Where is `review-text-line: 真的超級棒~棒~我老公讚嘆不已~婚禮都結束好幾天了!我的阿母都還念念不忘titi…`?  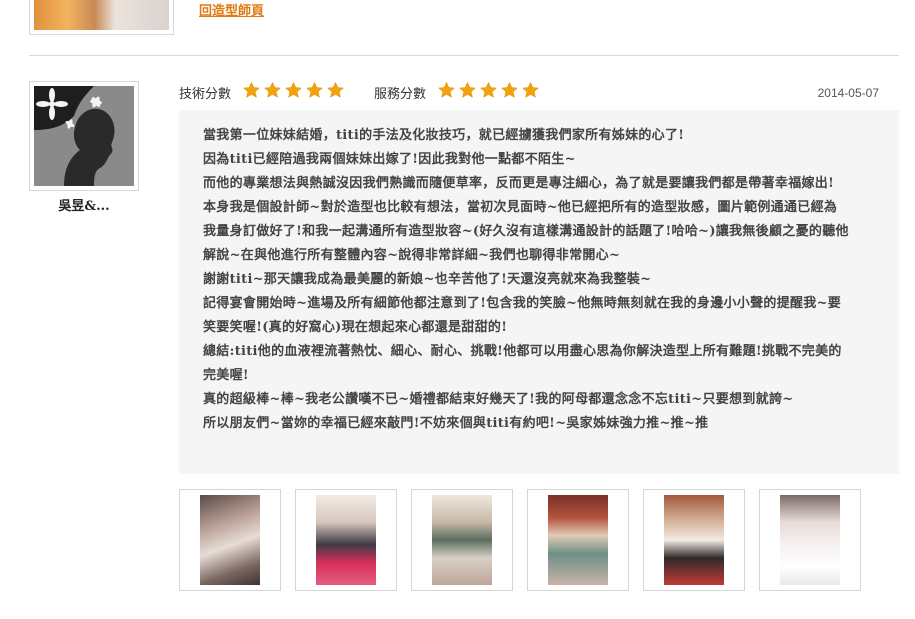
review-text-line: 真的超級棒~棒~我老公讚嘆不已~婚禮都結束好幾天了!我的阿母都還念念不忘titi… is located at coordinates (498, 399).